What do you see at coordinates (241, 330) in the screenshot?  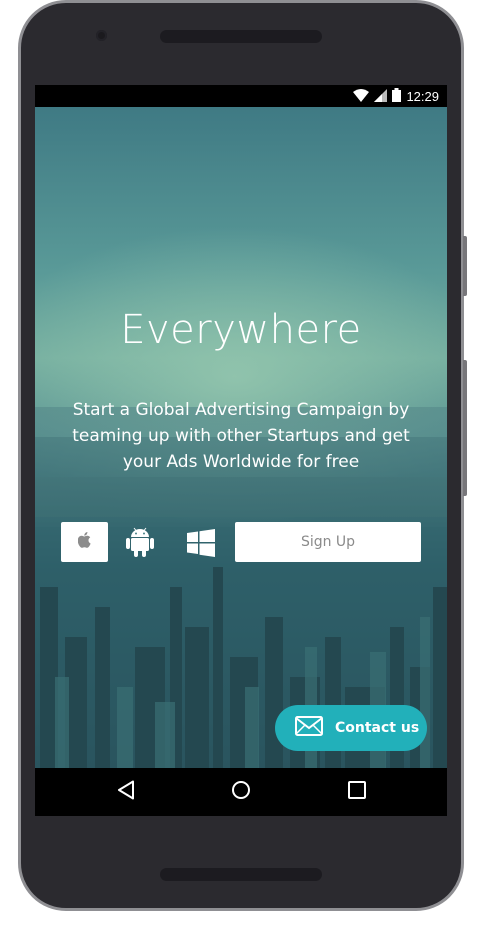 I see `page-headline: Everywhere` at bounding box center [241, 330].